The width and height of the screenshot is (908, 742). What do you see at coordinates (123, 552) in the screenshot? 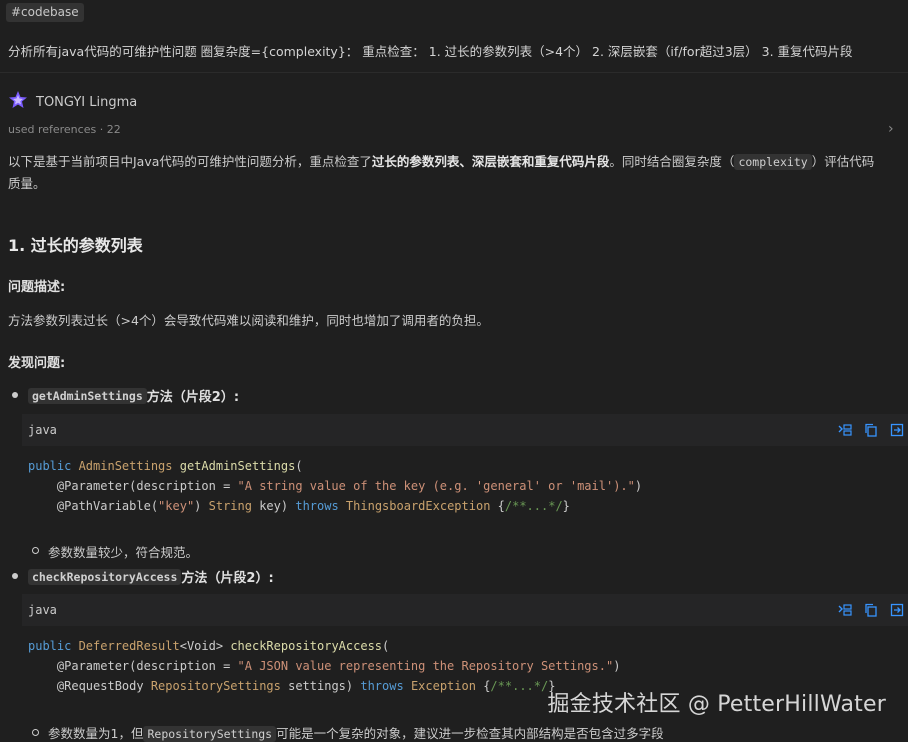
I see `item-note: 参数数量较少，符合规范。` at bounding box center [123, 552].